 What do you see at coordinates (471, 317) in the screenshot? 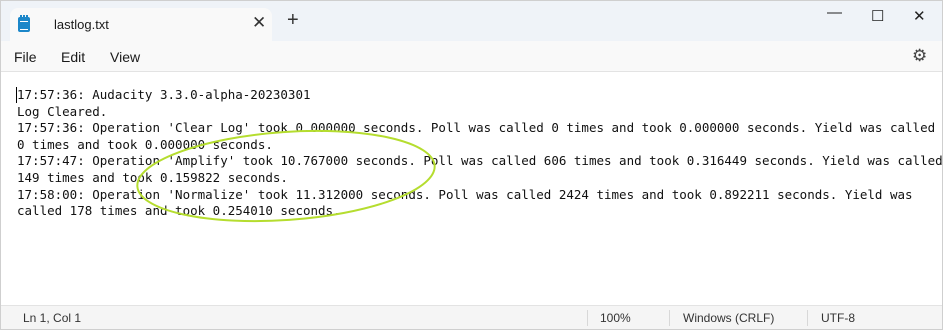
I see `status-bar: Ln 1, Col 1 100% Windows (CRLF) UTF-8` at bounding box center [471, 317].